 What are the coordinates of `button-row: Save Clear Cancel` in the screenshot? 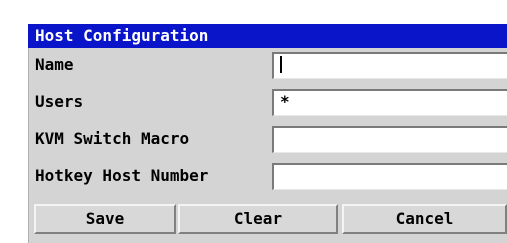 It's located at (267, 219).